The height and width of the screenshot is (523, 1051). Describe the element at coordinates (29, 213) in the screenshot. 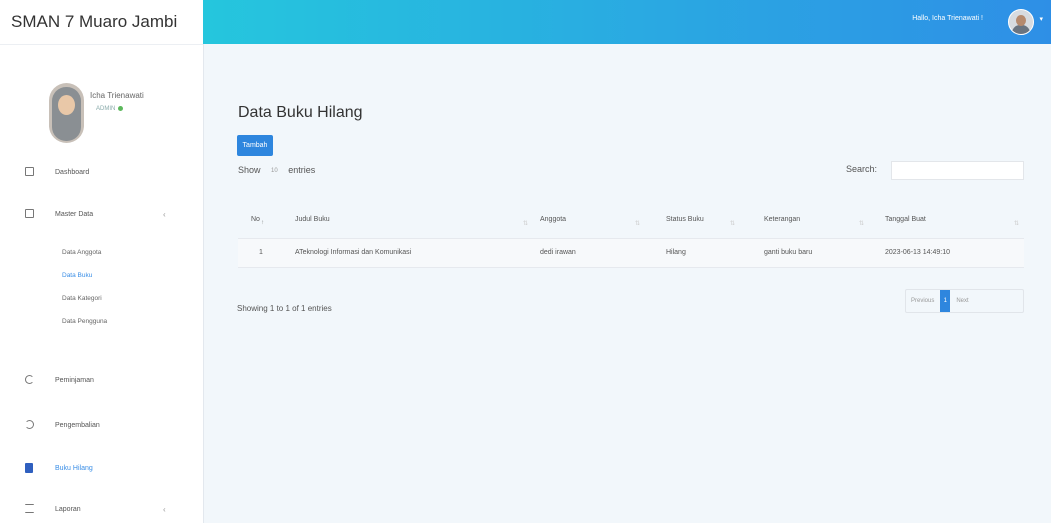

I see `copy-icon` at that location.